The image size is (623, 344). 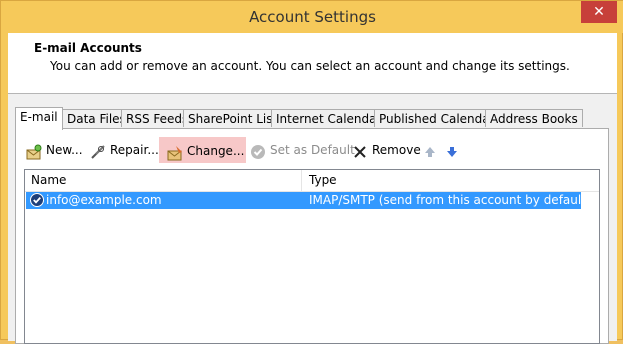 What do you see at coordinates (104, 200) in the screenshot?
I see `account-name: info@example.com` at bounding box center [104, 200].